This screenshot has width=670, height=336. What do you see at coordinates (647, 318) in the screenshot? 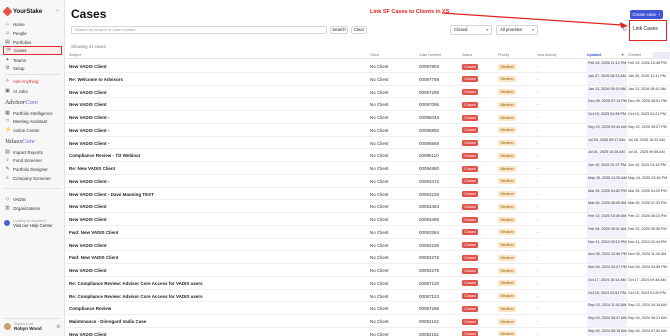
I see `created-date: Sep 04, 2024 08:21 AM` at bounding box center [647, 318].